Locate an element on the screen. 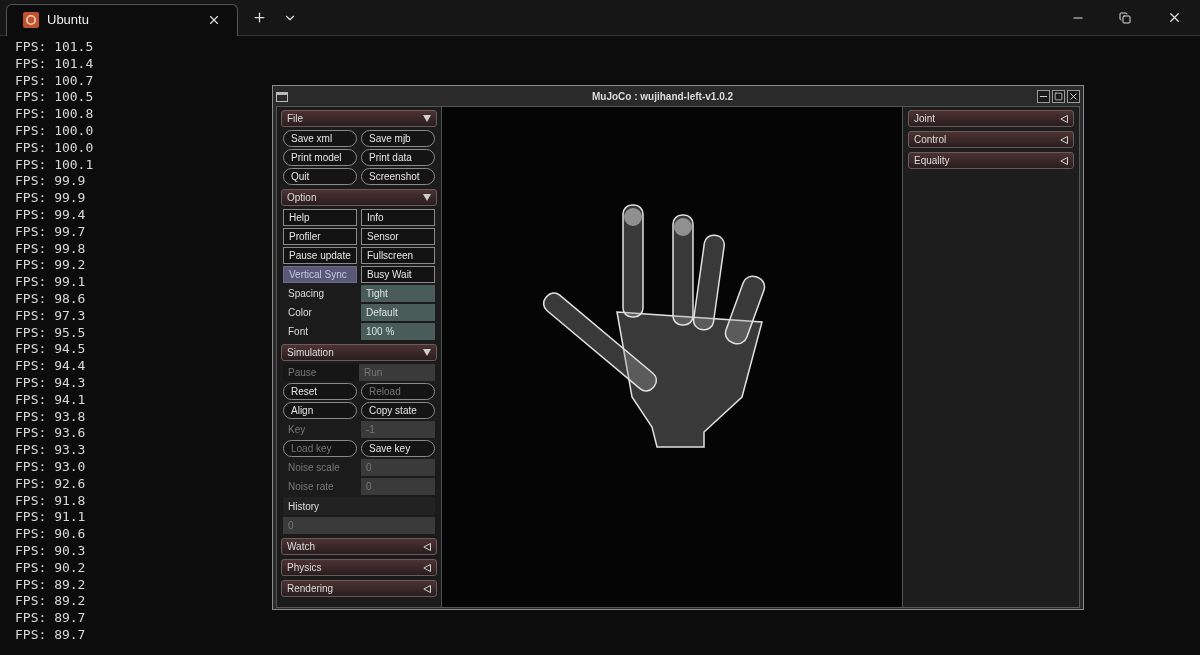  terminal-line: FPS: 93.0 is located at coordinates (50, 467).